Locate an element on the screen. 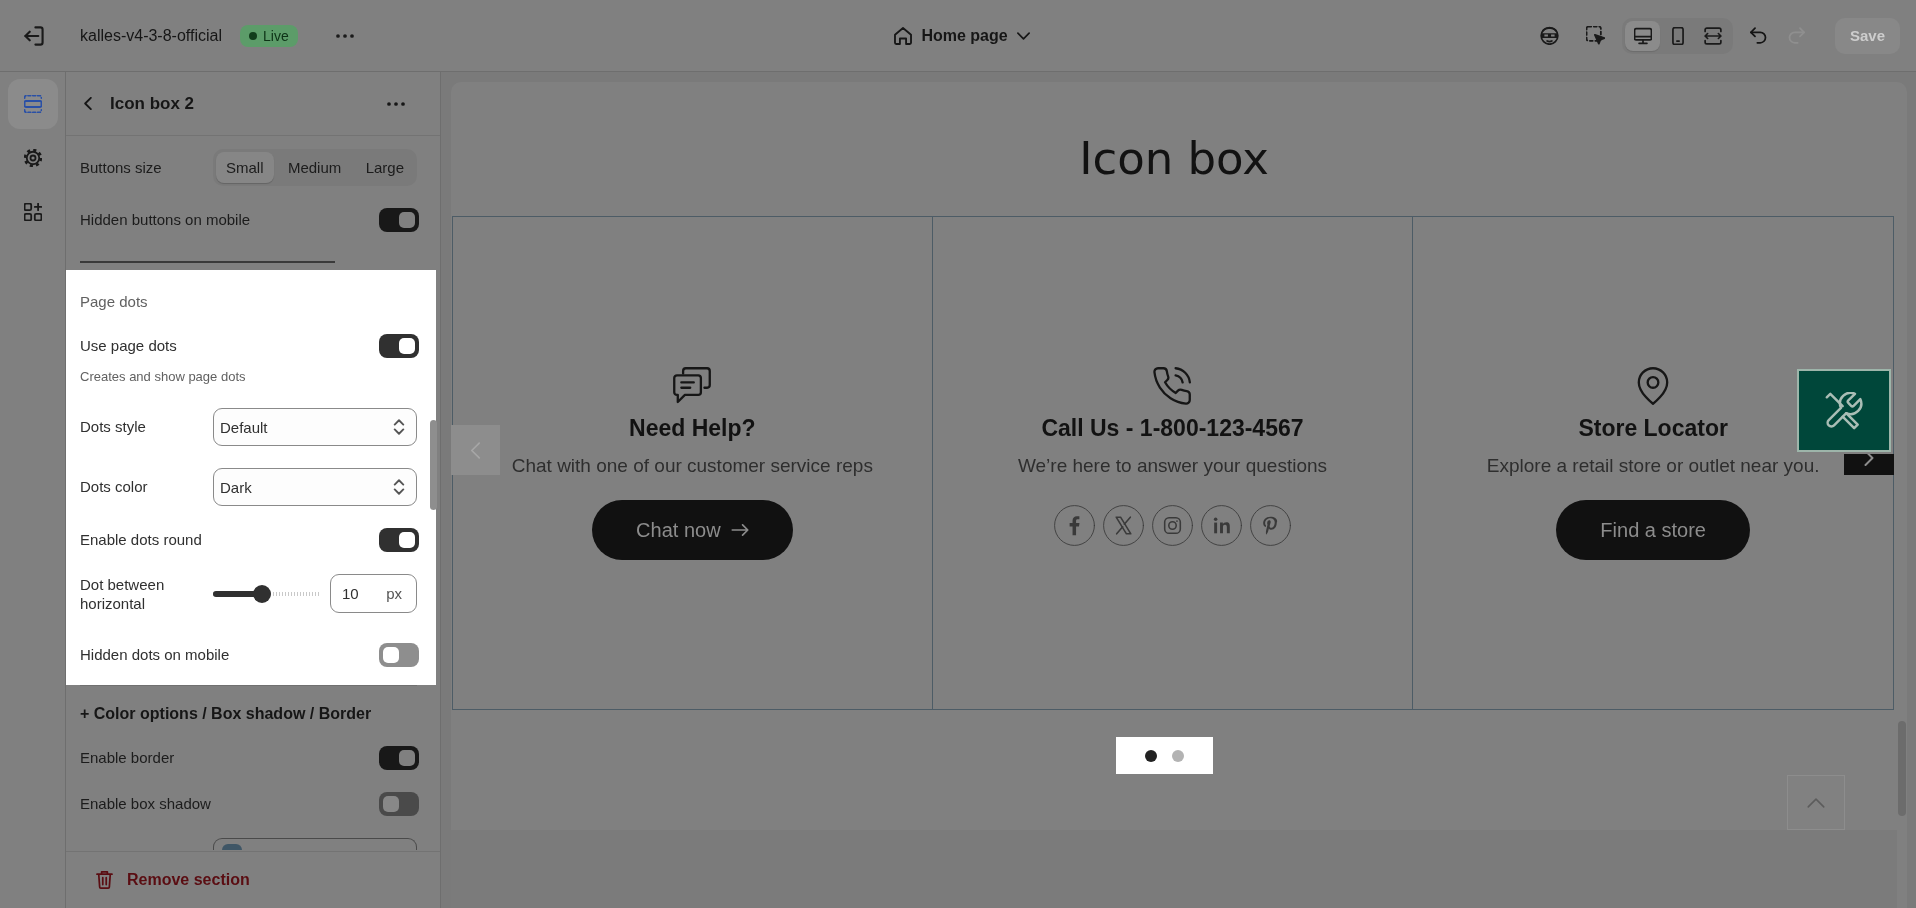  linkedin-icon is located at coordinates (1221, 525).